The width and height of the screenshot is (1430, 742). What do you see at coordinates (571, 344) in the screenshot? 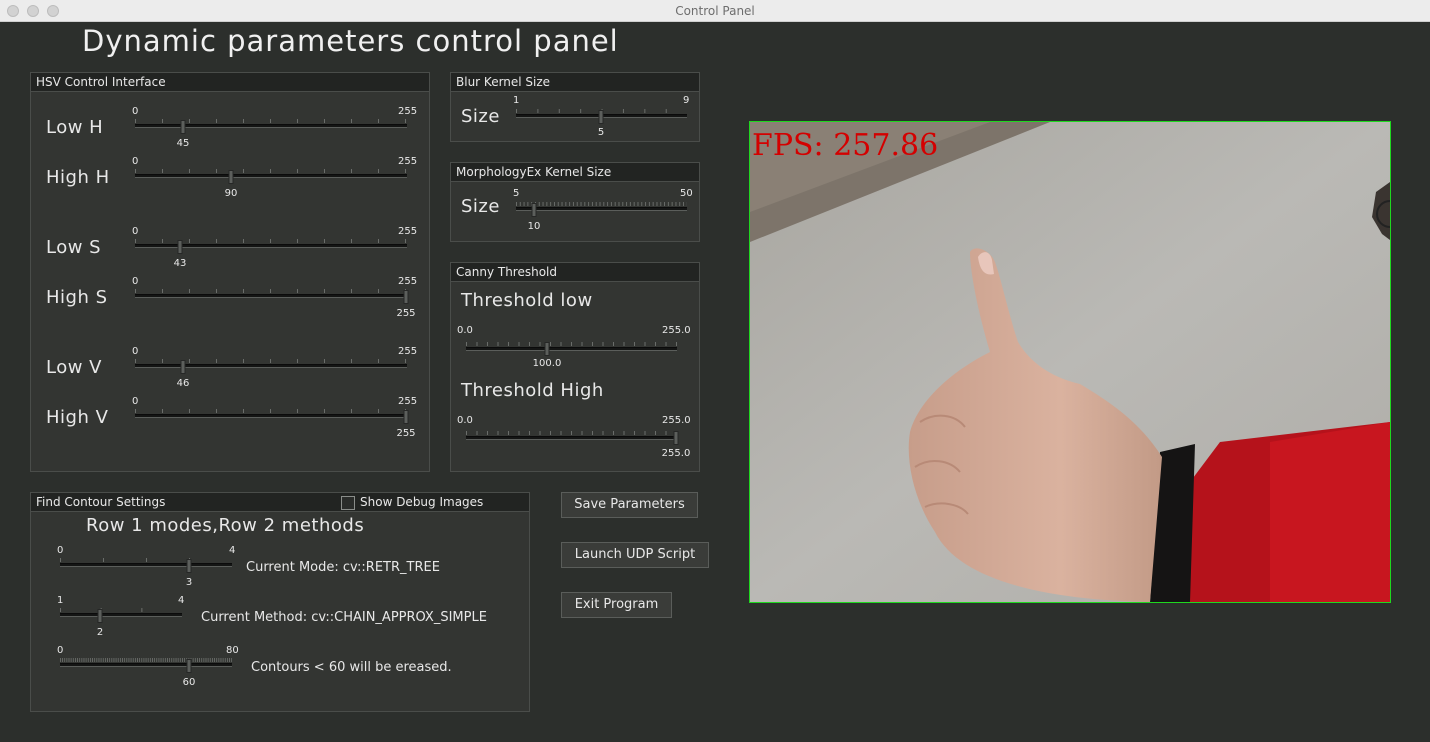
I see `canny-low-ticks` at bounding box center [571, 344].